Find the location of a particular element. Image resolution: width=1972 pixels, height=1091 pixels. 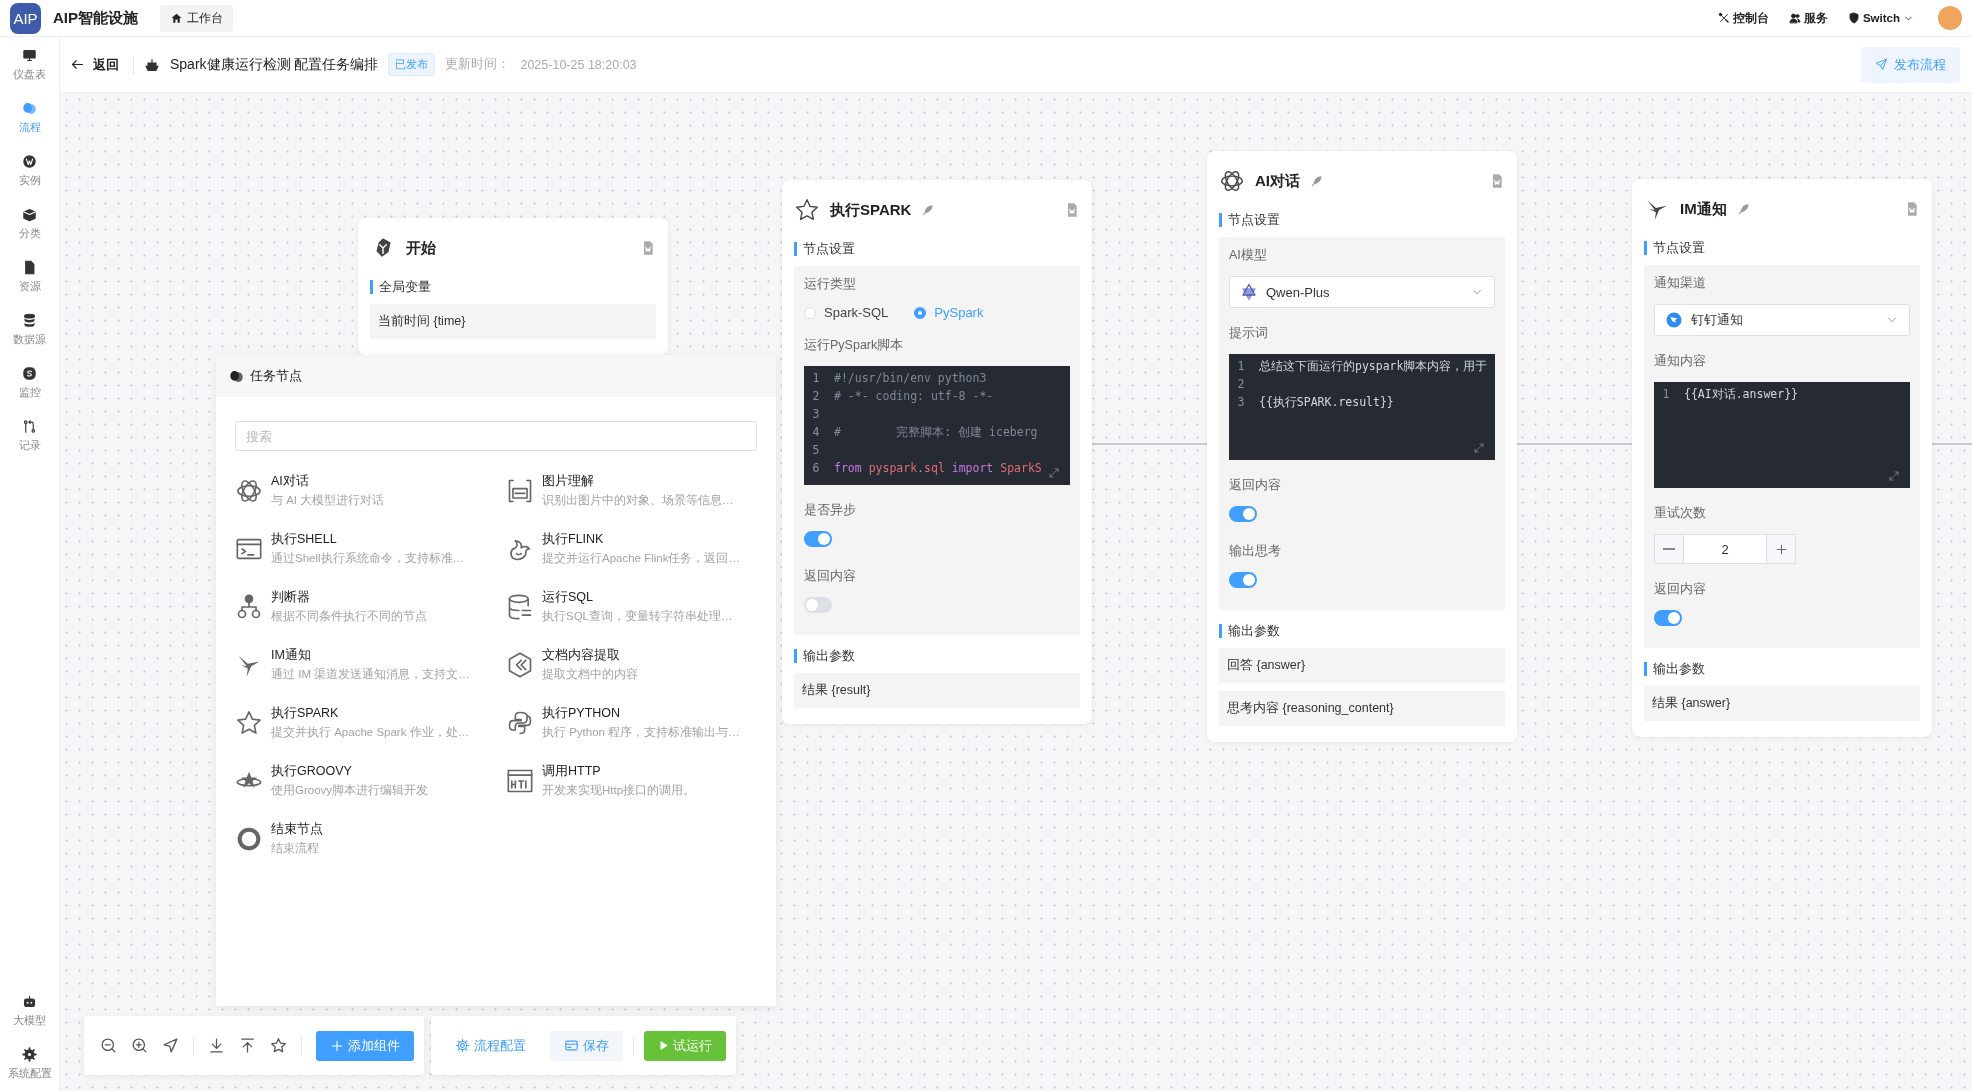

sidebar-item: 大模型 is located at coordinates (29, 1011).